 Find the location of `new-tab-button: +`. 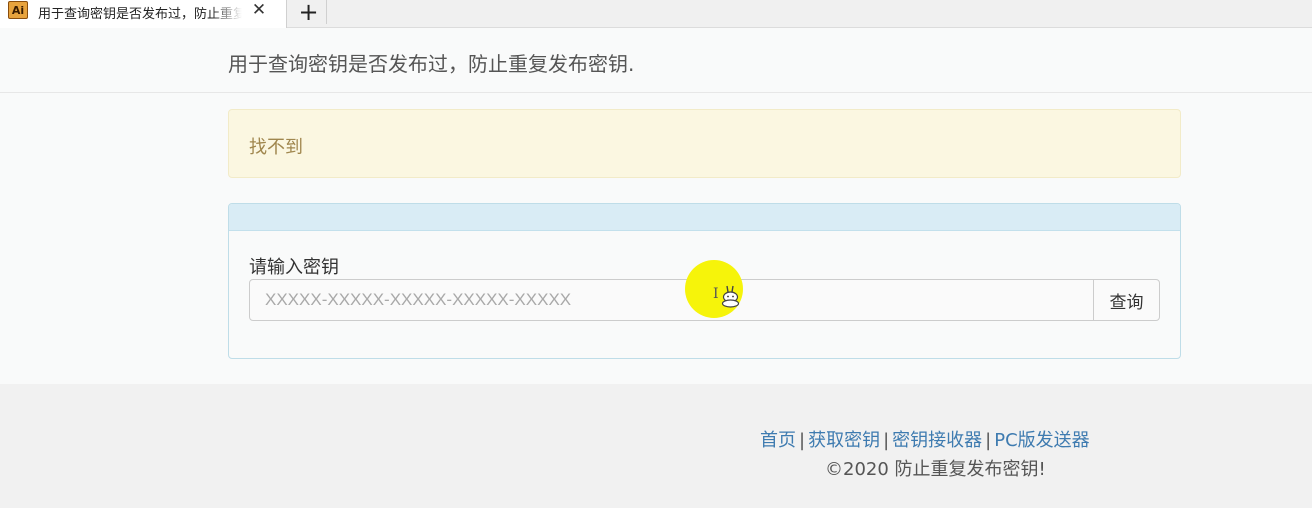

new-tab-button: + is located at coordinates (309, 12).